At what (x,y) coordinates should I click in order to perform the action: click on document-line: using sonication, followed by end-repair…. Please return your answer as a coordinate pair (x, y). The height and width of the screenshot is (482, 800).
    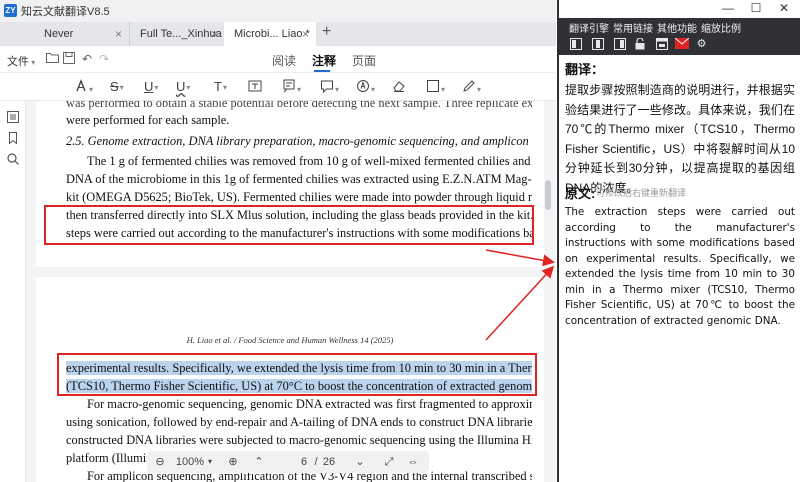
    Looking at the image, I should click on (299, 422).